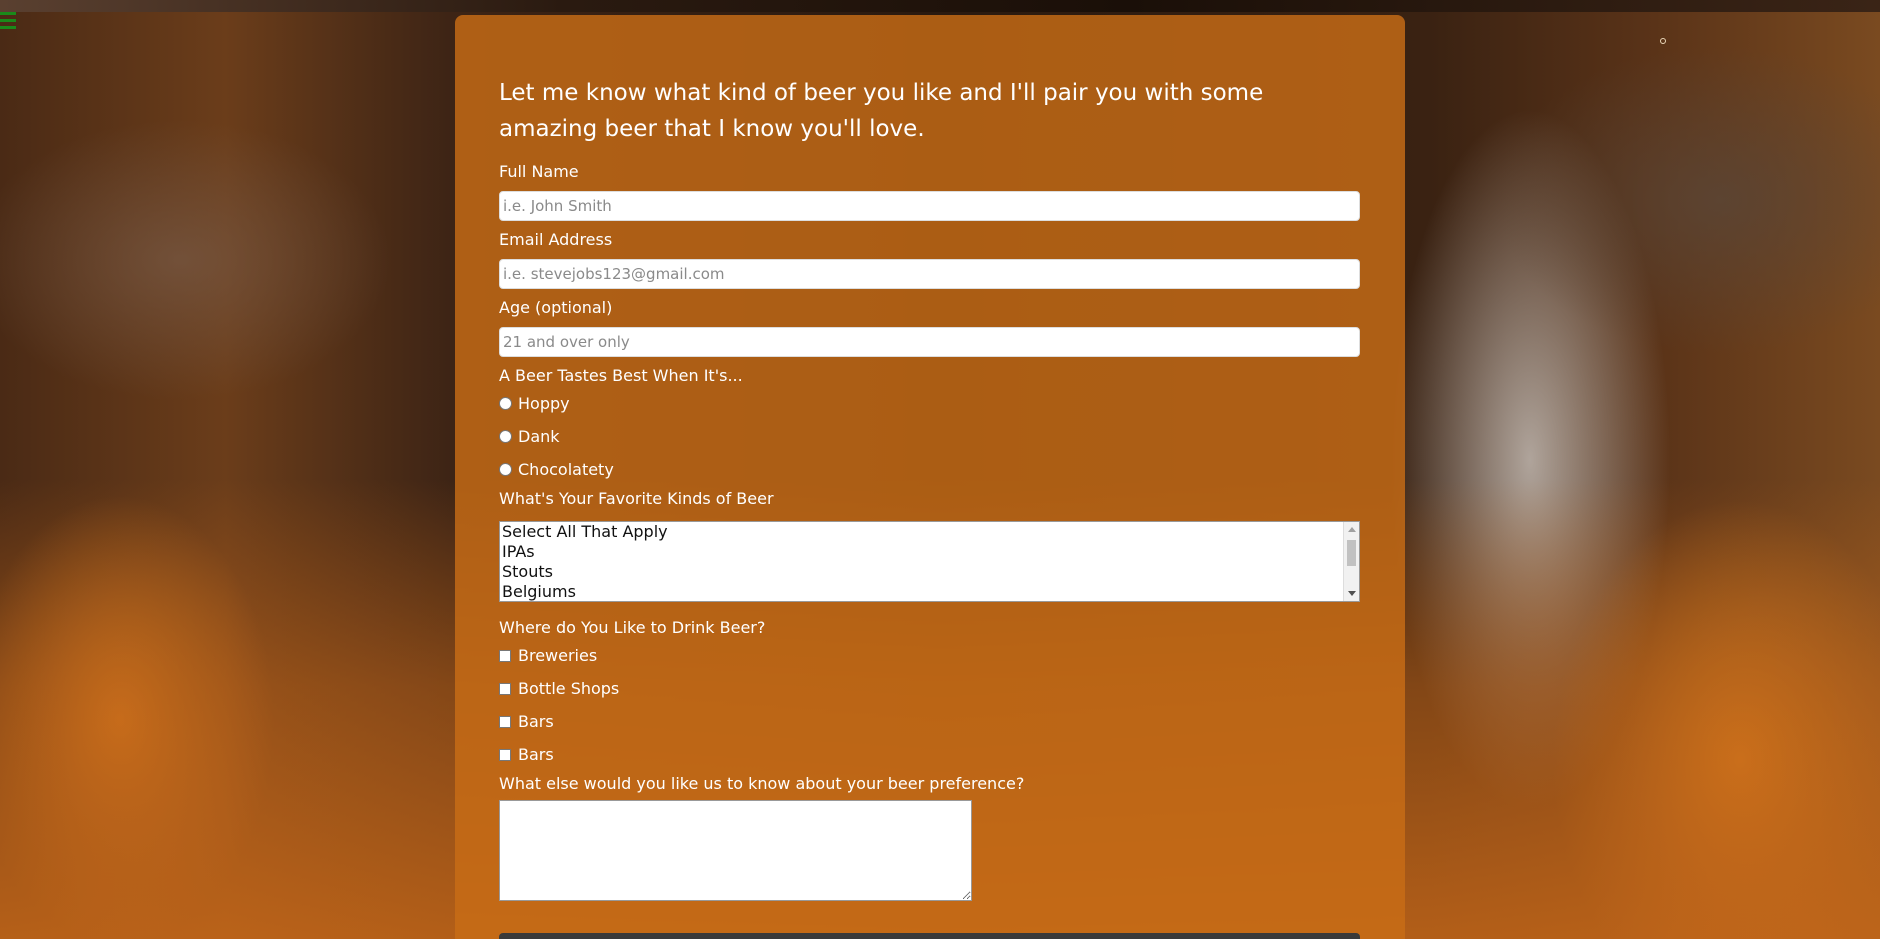 The width and height of the screenshot is (1880, 939). I want to click on listbox-scrollbar, so click(1351, 561).